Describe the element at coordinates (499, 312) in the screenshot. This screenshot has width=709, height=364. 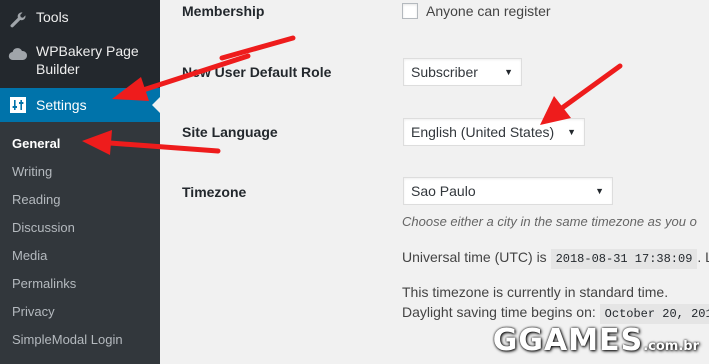
I see `dst-prefix: Daylight saving time begins on:` at that location.